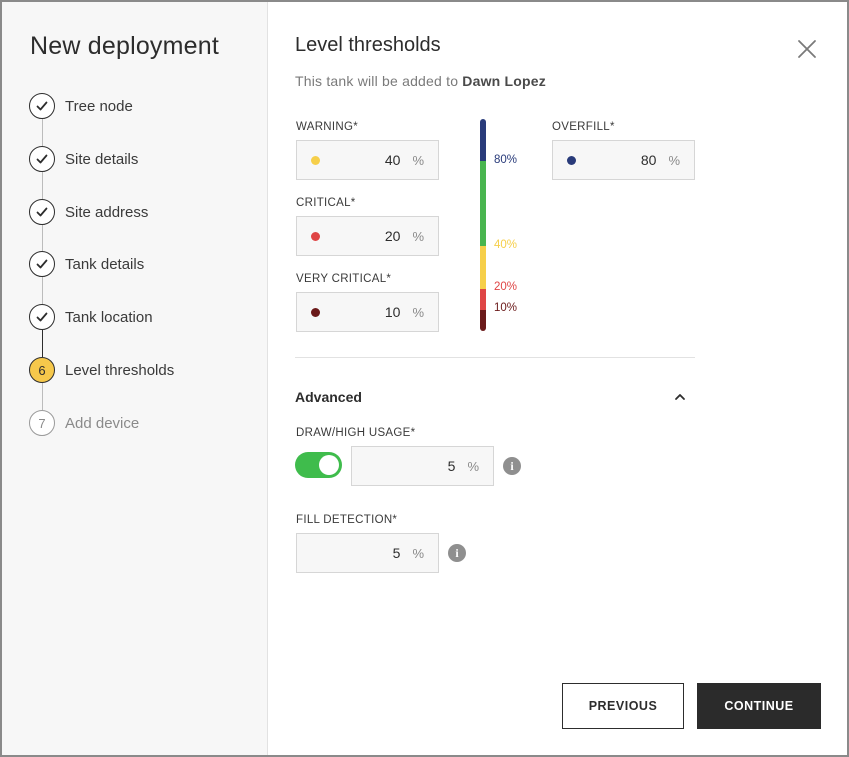 This screenshot has height=757, width=849. I want to click on gauge-label-critical: 20%, so click(506, 287).